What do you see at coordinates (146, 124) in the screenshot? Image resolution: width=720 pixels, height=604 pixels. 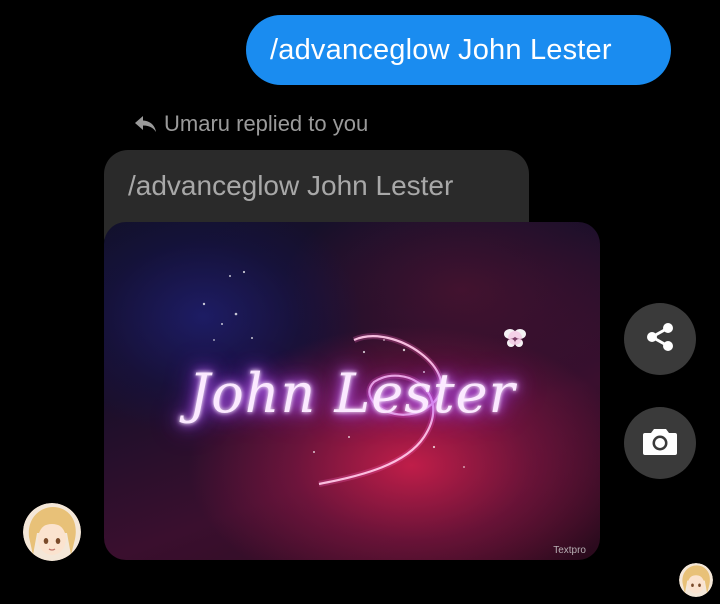 I see `reply-arrow-icon` at bounding box center [146, 124].